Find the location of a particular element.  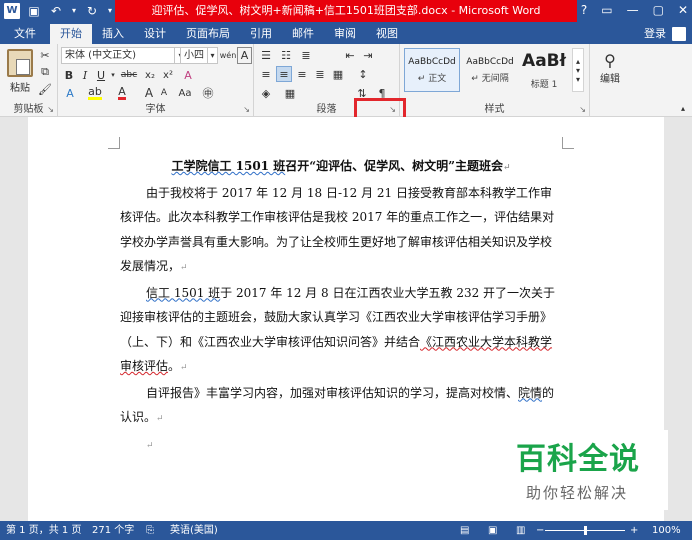

distributed-icon: ▦ is located at coordinates (338, 74).